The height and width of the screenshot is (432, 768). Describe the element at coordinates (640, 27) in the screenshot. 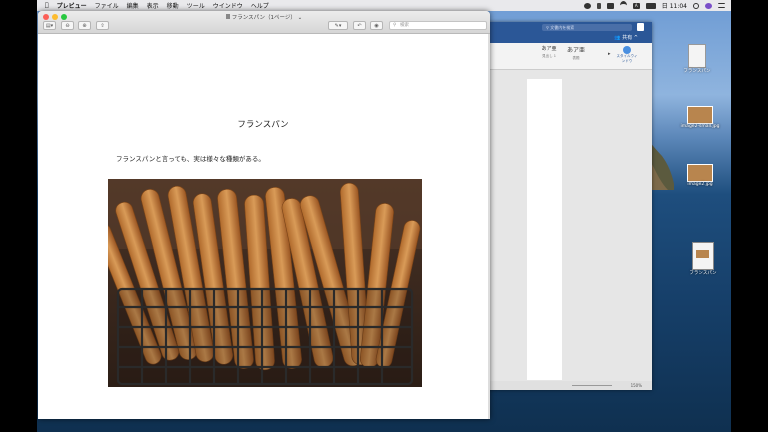

I see `word-app-icon` at that location.